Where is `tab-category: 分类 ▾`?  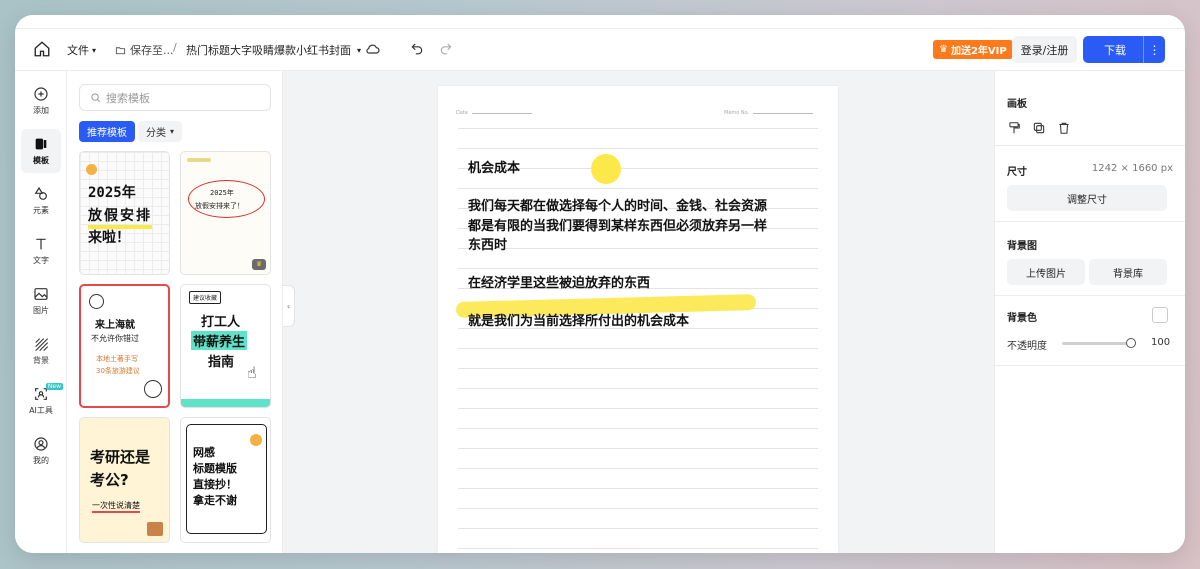
tab-category: 分类 ▾ is located at coordinates (160, 131).